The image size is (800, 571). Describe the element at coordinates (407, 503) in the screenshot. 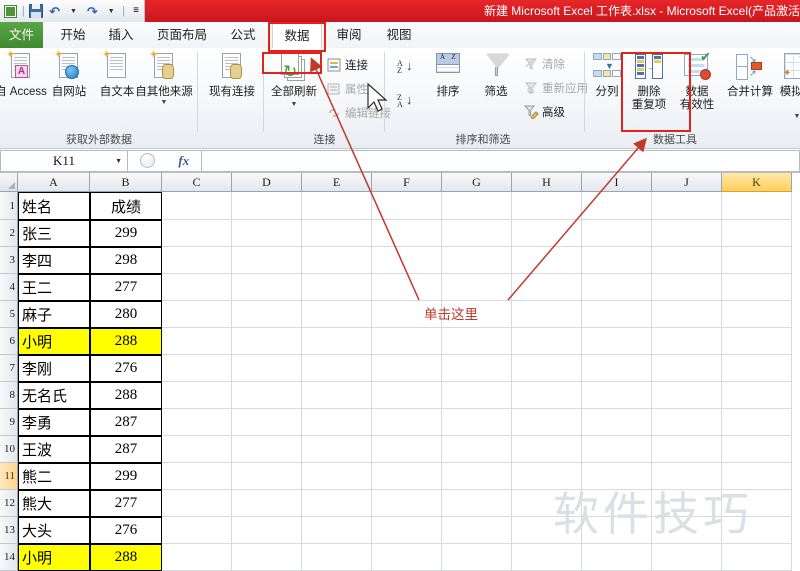

I see `cell-F12` at that location.